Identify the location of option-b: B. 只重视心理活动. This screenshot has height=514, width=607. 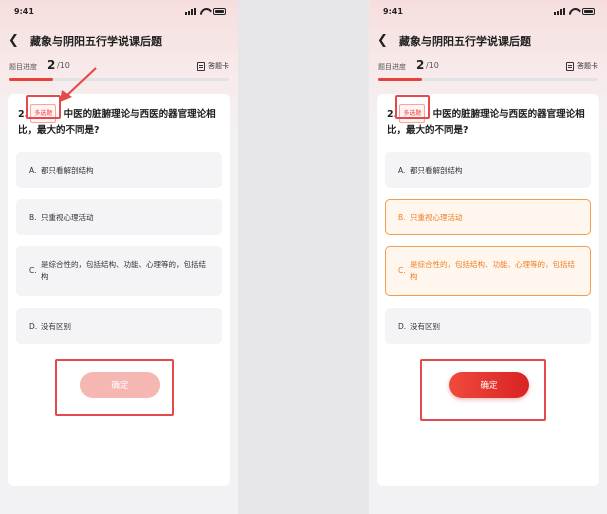
(119, 217).